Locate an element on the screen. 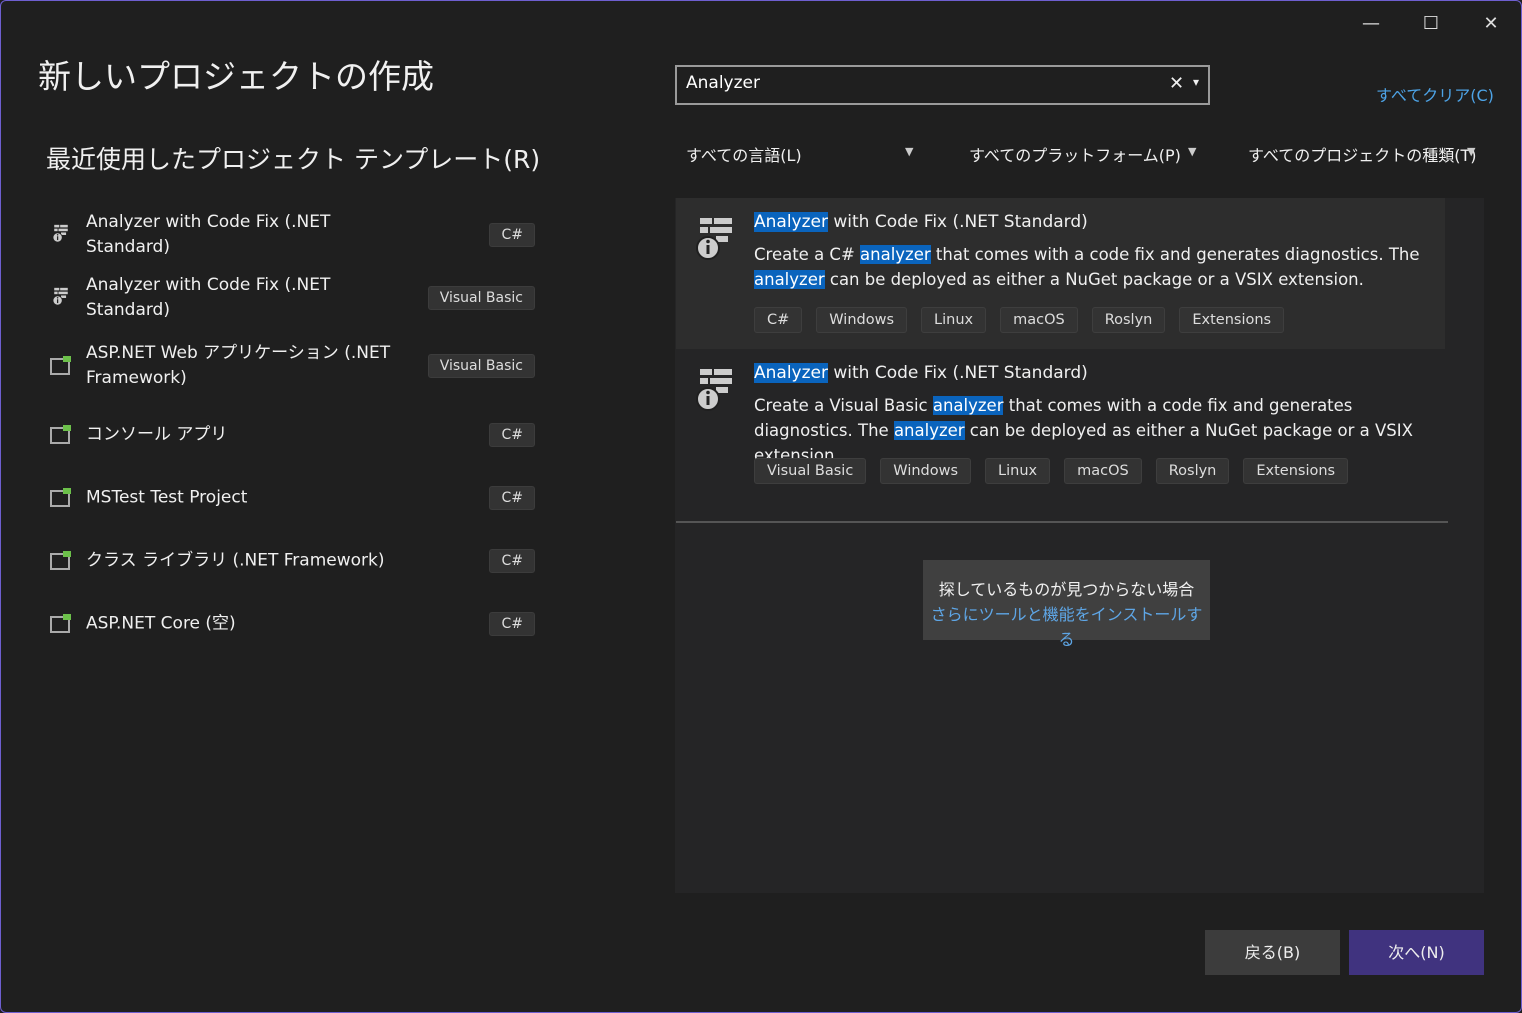 Image resolution: width=1522 pixels, height=1013 pixels. recent-template-item: MSTest Test Project C# is located at coordinates (291, 498).